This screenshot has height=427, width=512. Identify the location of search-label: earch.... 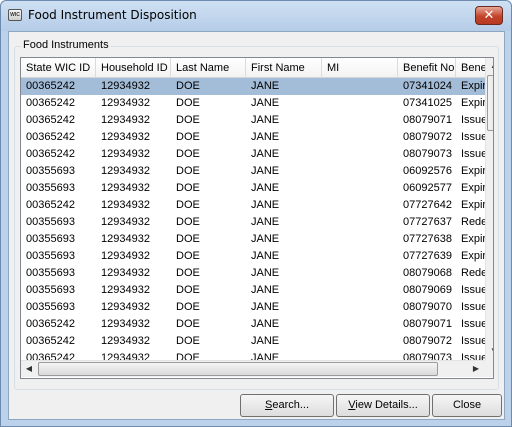
(291, 405).